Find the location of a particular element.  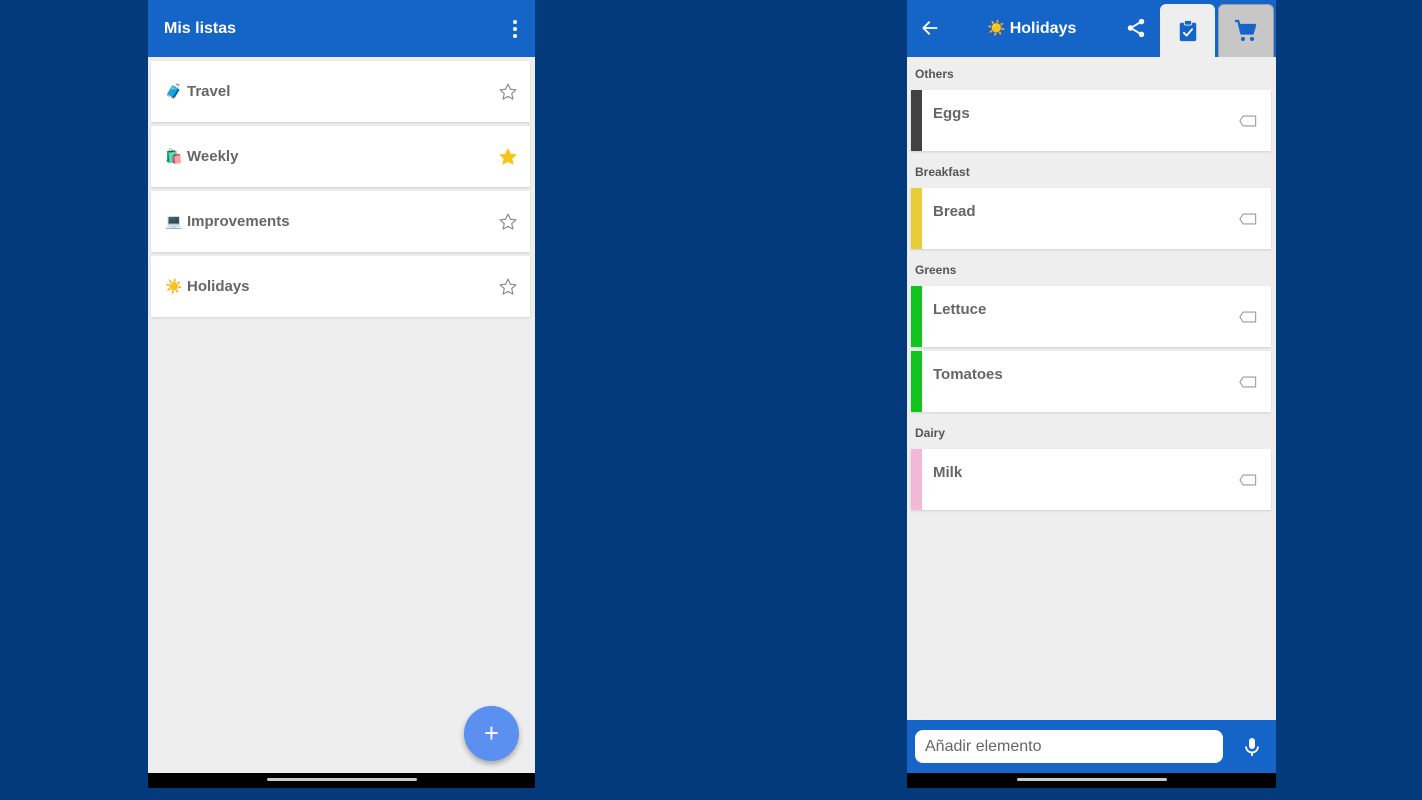

shopping-cart-icon is located at coordinates (1246, 30).